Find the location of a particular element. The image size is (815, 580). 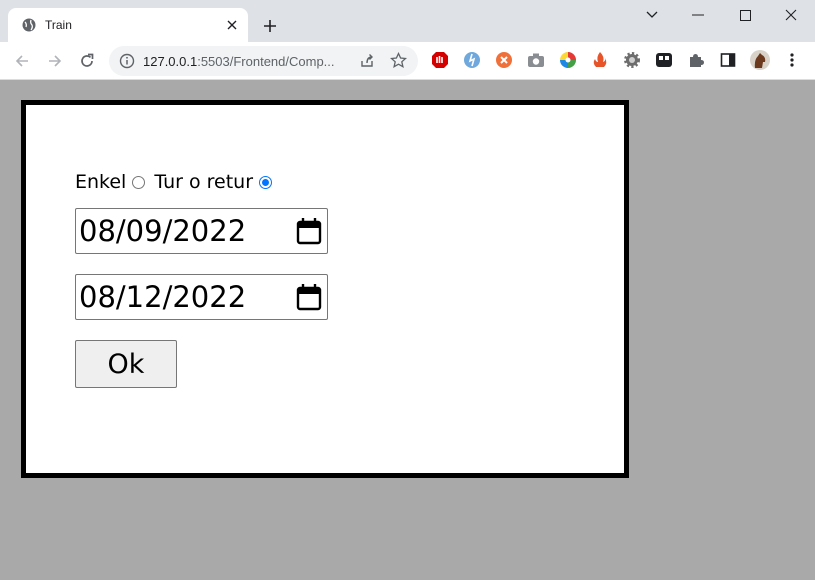

return-date-input: 08/12/2022 is located at coordinates (201, 297).